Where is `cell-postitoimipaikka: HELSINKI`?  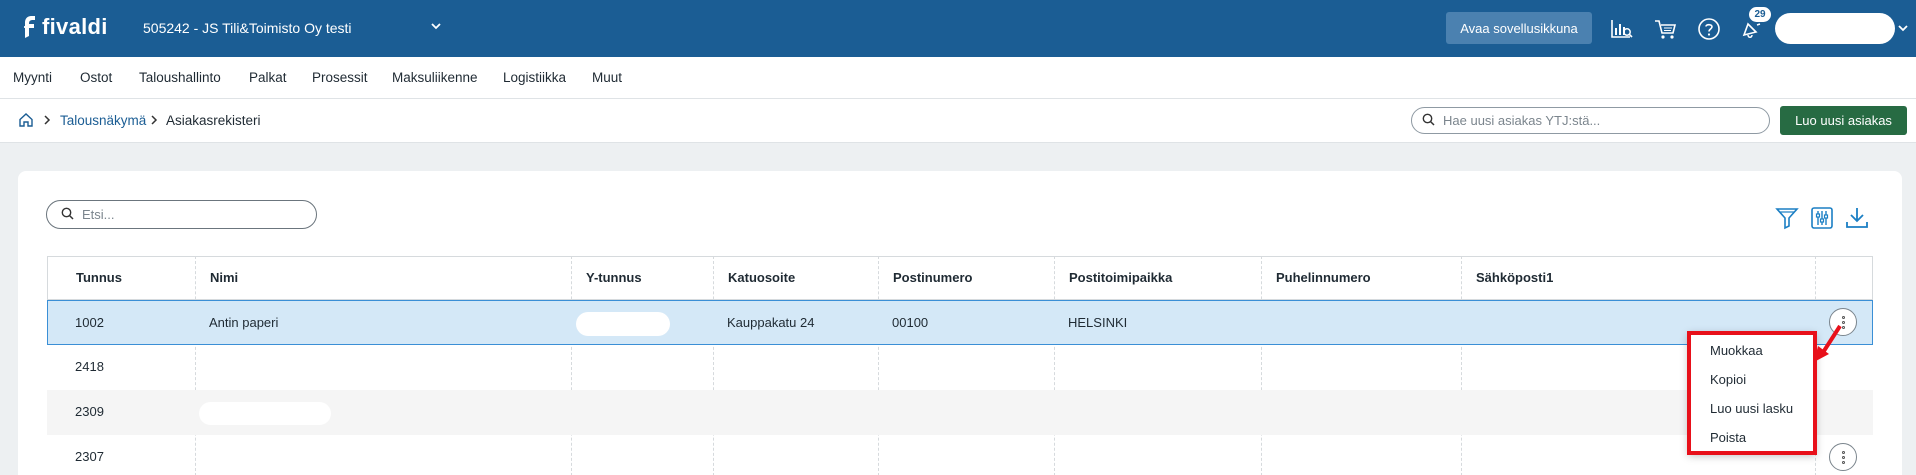 cell-postitoimipaikka: HELSINKI is located at coordinates (1098, 322).